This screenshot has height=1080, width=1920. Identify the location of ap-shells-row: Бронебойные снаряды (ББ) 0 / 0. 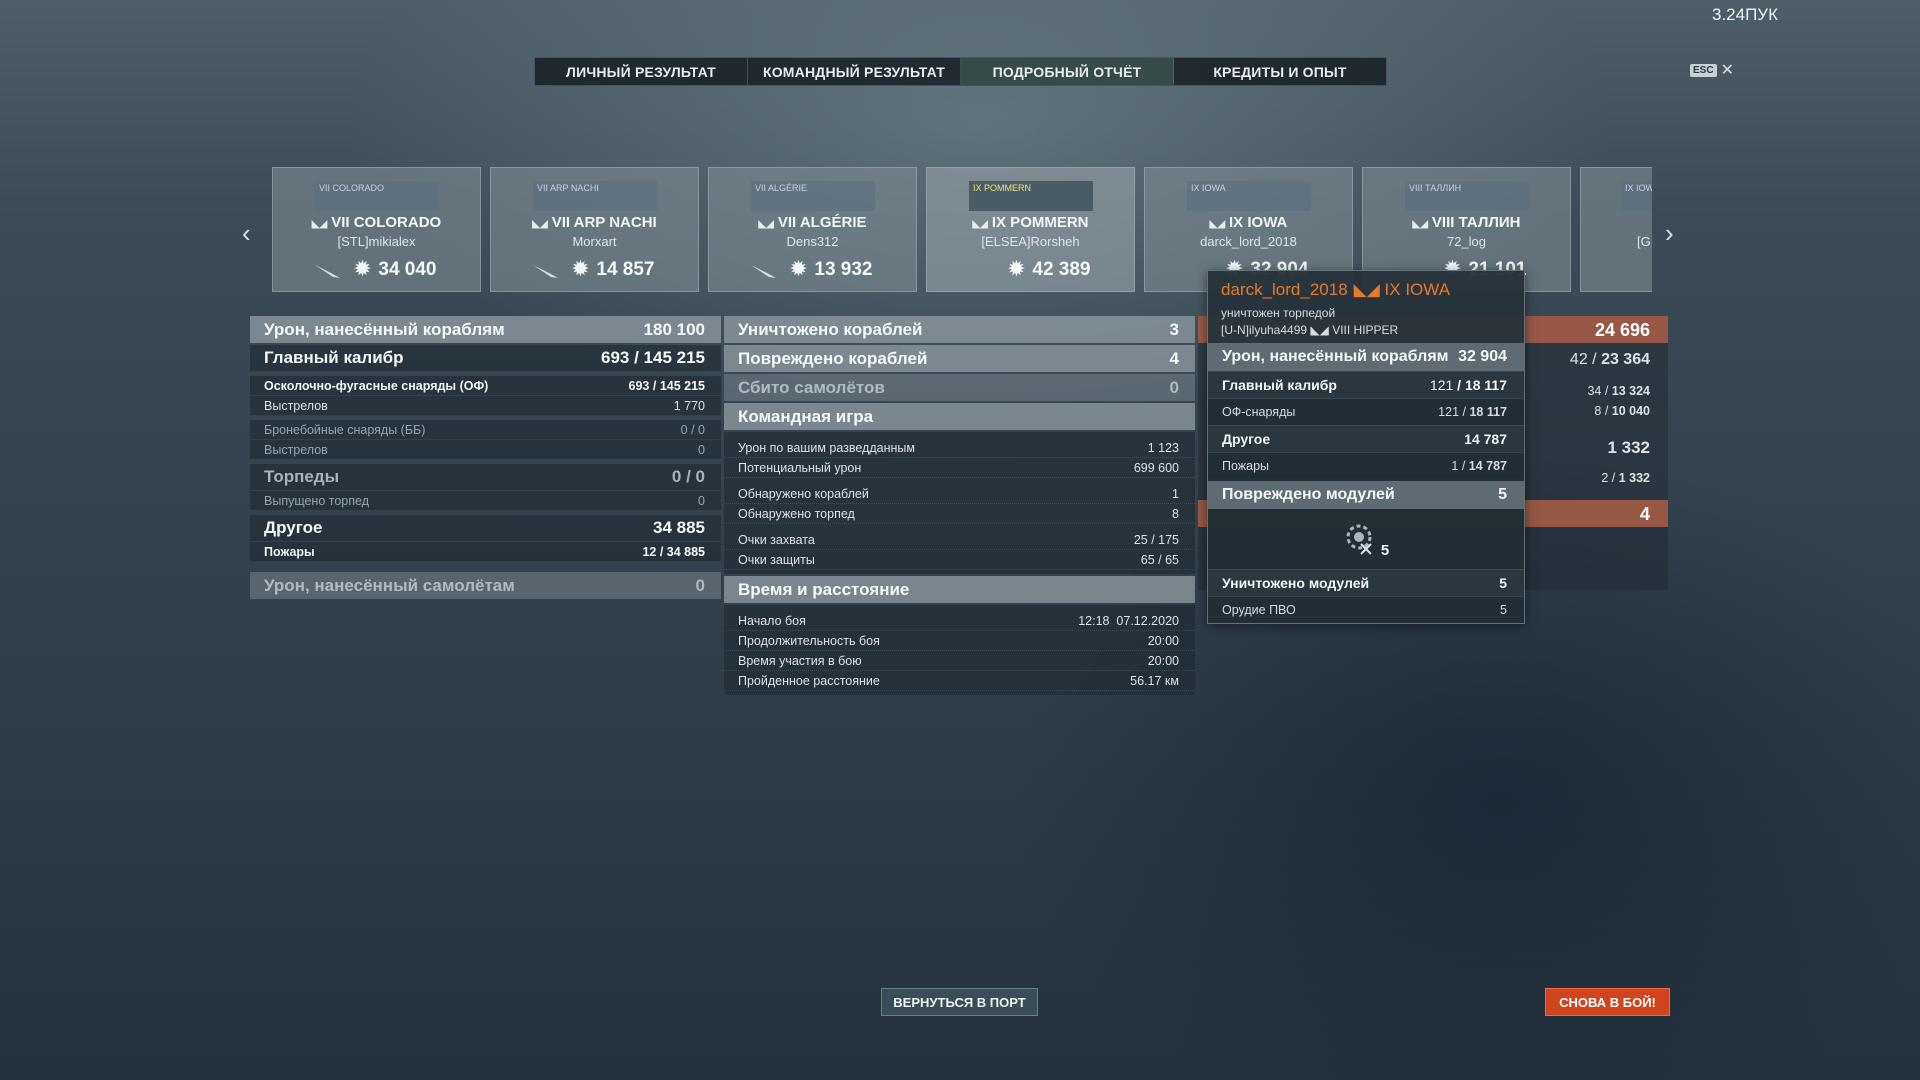
(485, 430).